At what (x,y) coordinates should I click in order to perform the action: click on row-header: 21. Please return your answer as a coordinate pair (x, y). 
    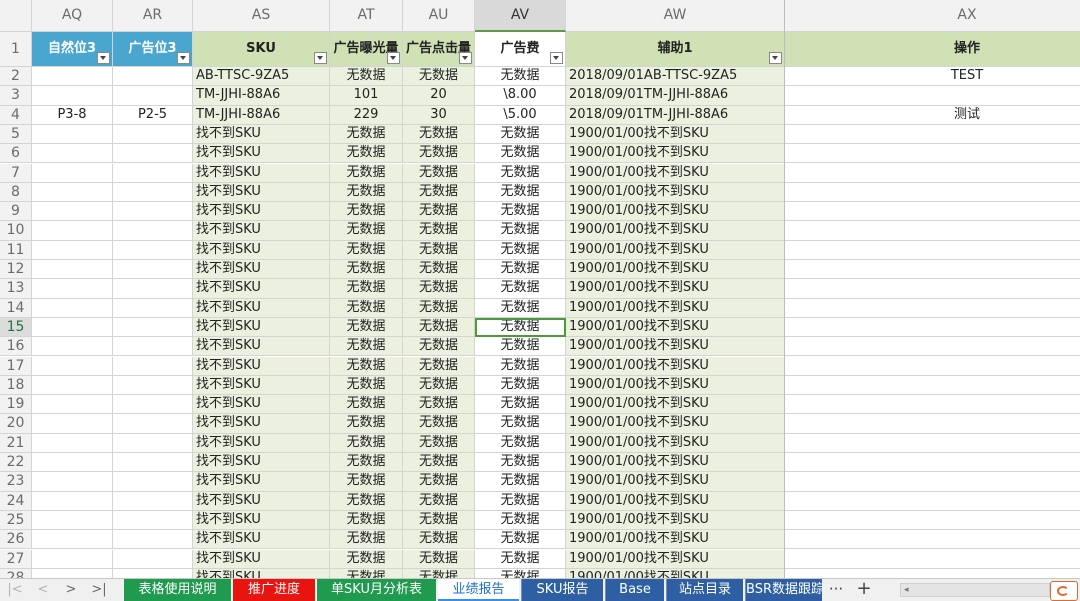
    Looking at the image, I should click on (16, 443).